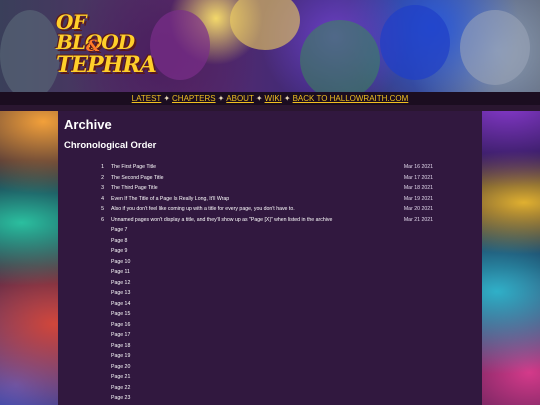  Describe the element at coordinates (418, 198) in the screenshot. I see `page-date: Mar 19 2021` at that location.